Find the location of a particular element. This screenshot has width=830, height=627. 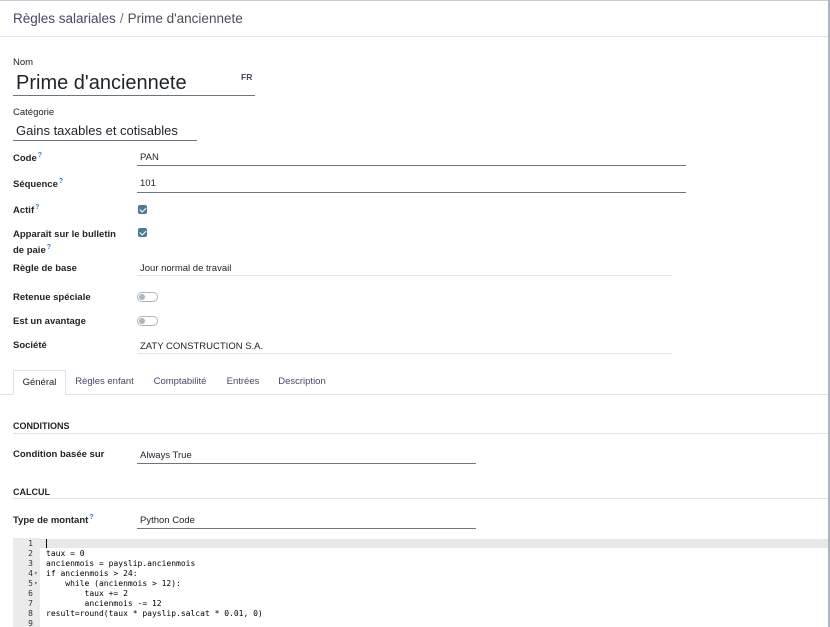

header-divider is located at coordinates (414, 36).